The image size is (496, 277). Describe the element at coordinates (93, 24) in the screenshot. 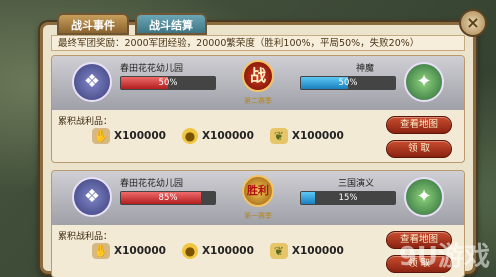

I see `tab-battle-events: 战斗事件` at that location.